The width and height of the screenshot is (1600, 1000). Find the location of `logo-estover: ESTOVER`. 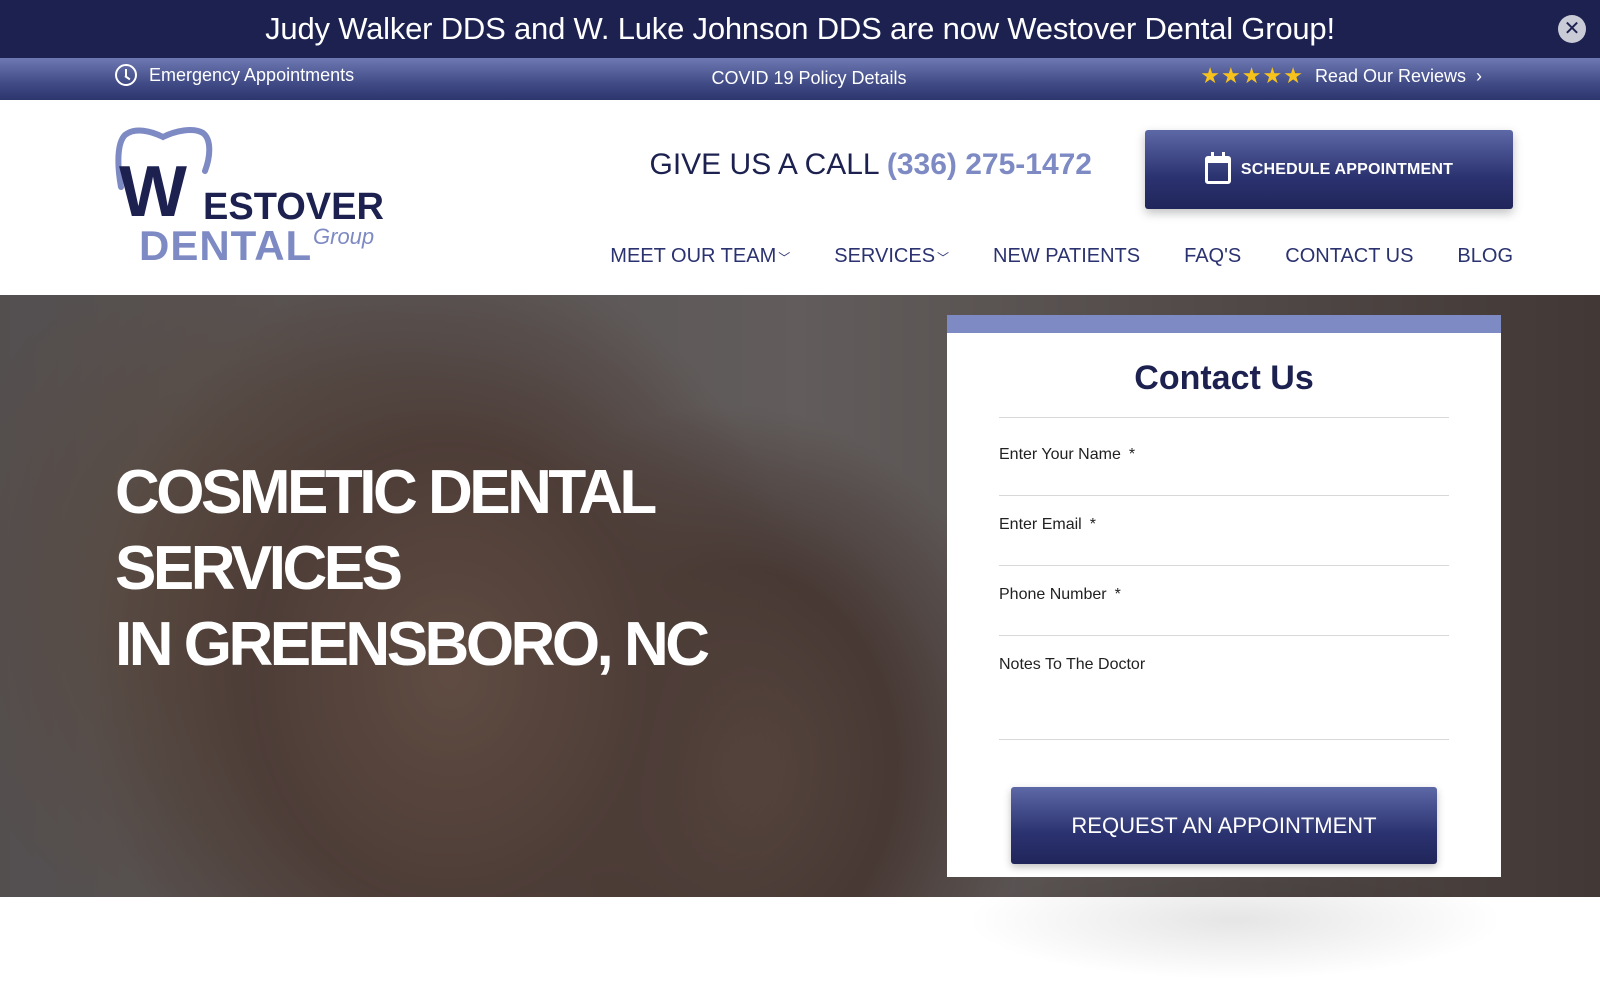

logo-estover: ESTOVER is located at coordinates (293, 207).